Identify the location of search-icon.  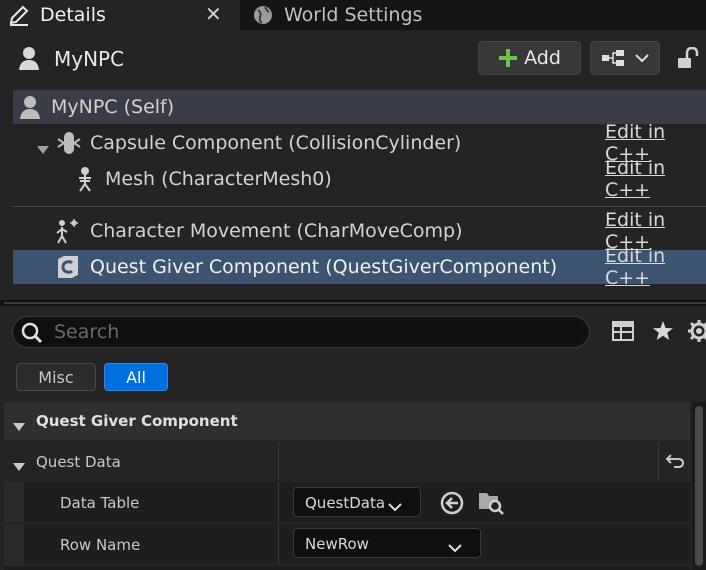
(32, 335).